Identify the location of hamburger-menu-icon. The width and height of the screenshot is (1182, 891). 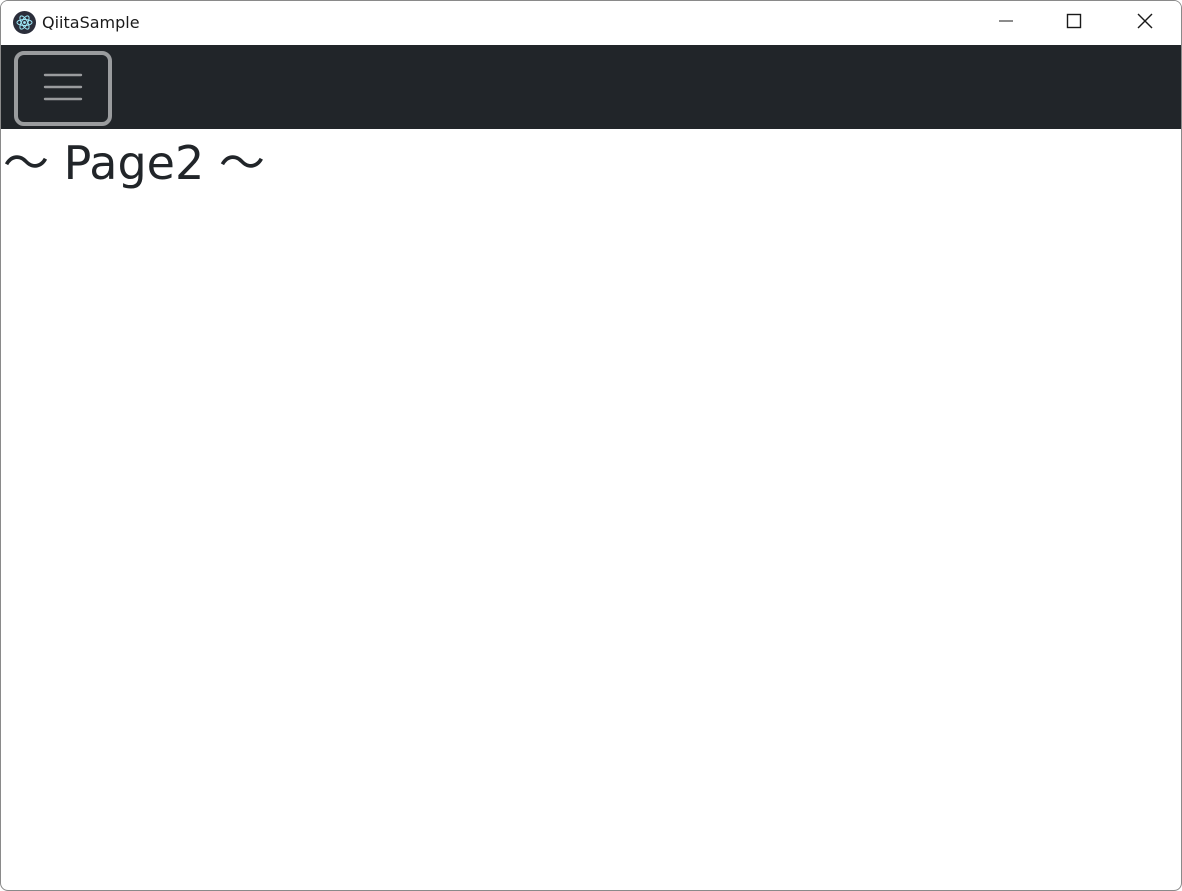
(63, 89).